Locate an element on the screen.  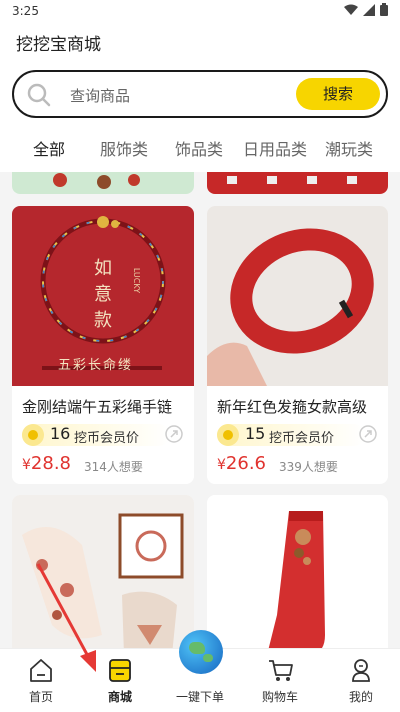
tab-clothing: 服饰类 is located at coordinates (124, 148).